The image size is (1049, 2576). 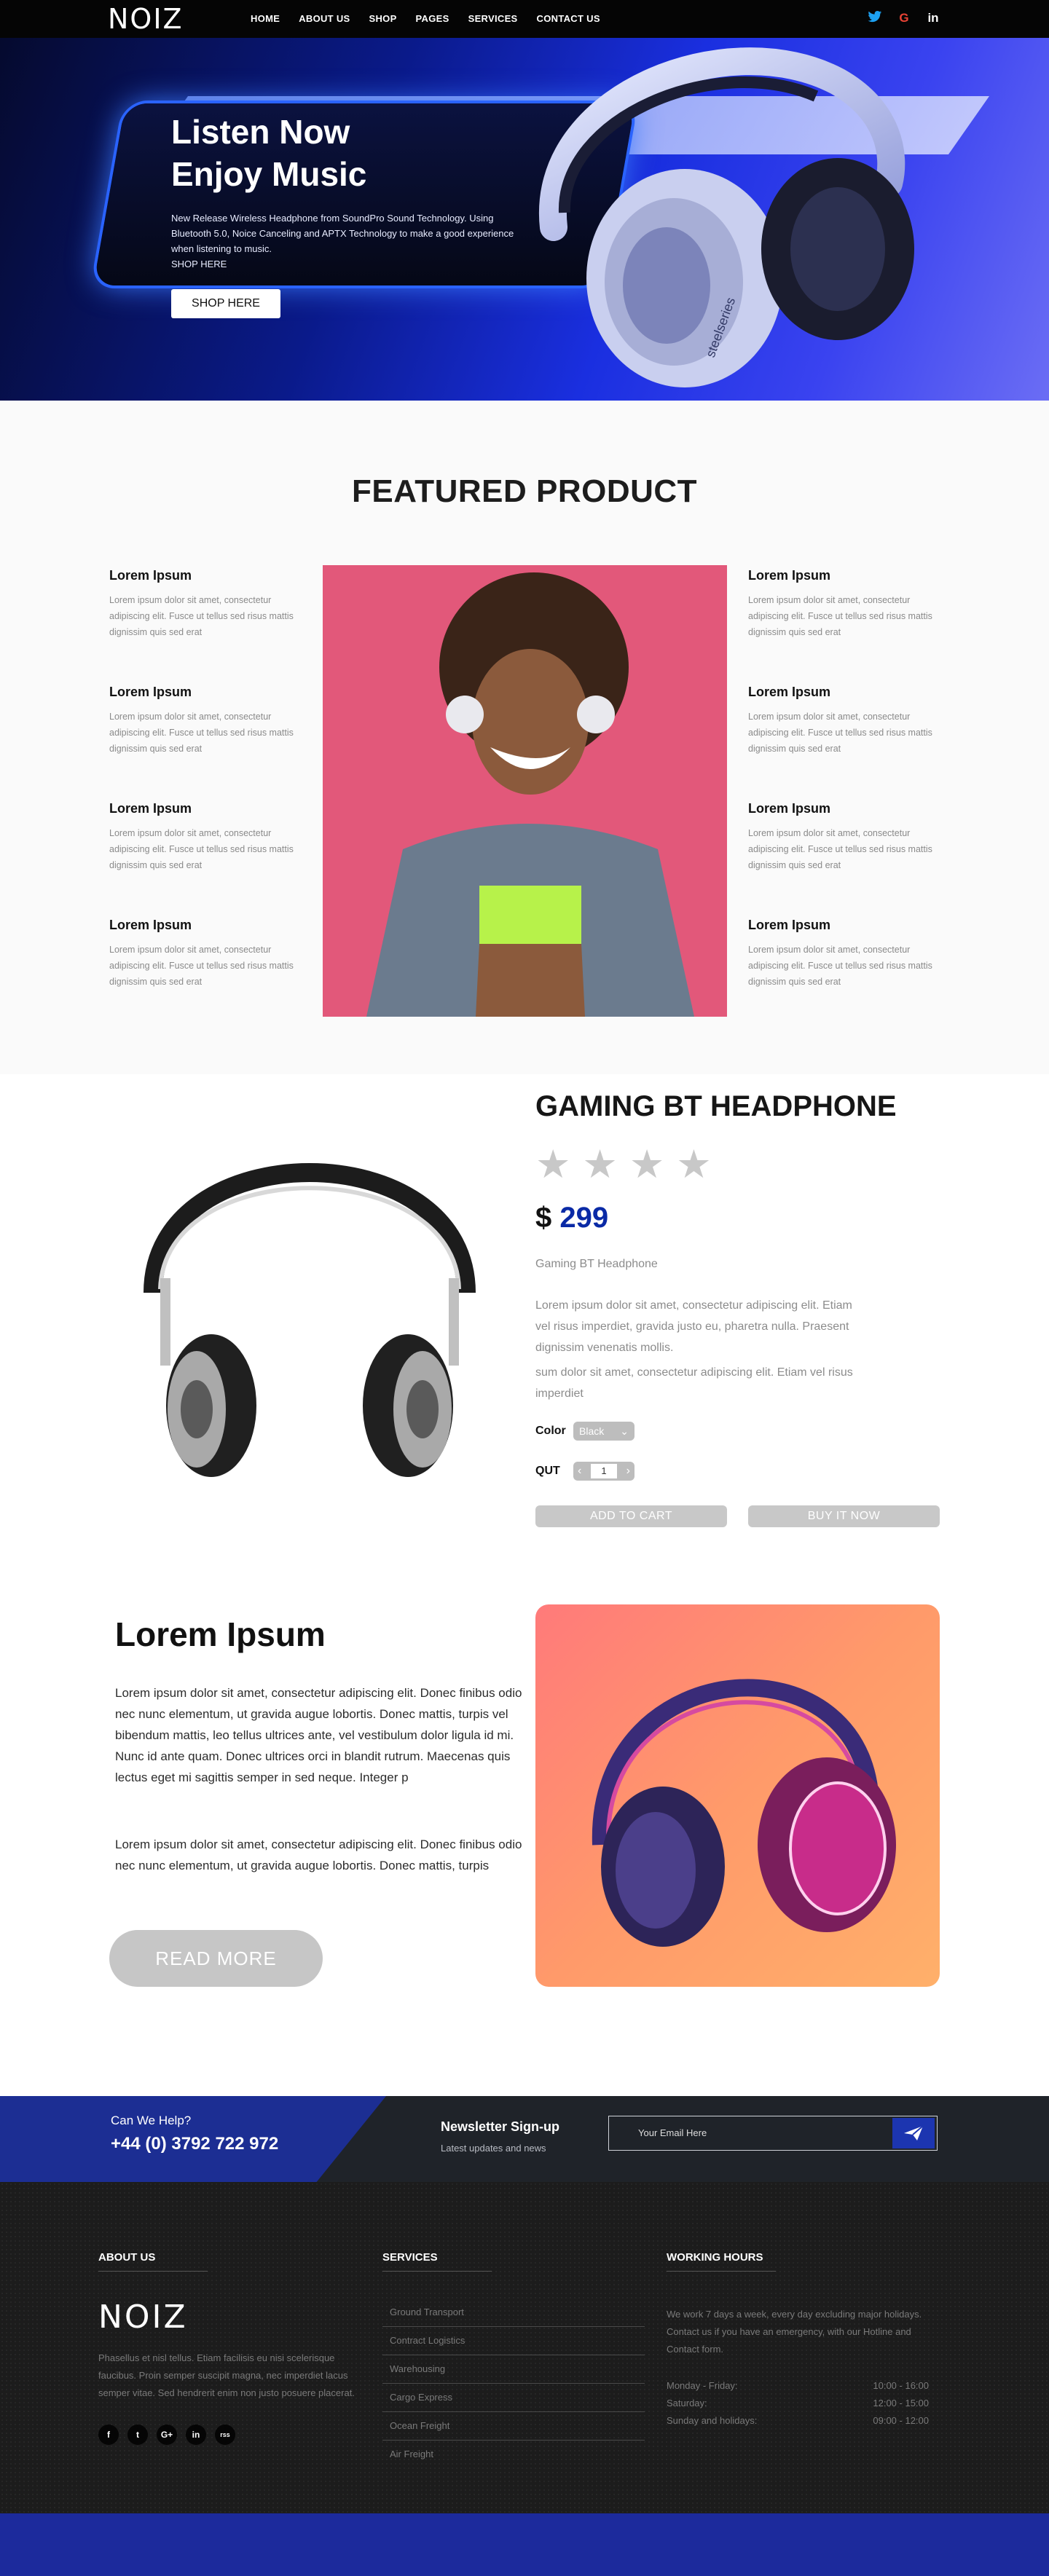 What do you see at coordinates (773, 2133) in the screenshot?
I see `newsletter-email-input: Your Email Here` at bounding box center [773, 2133].